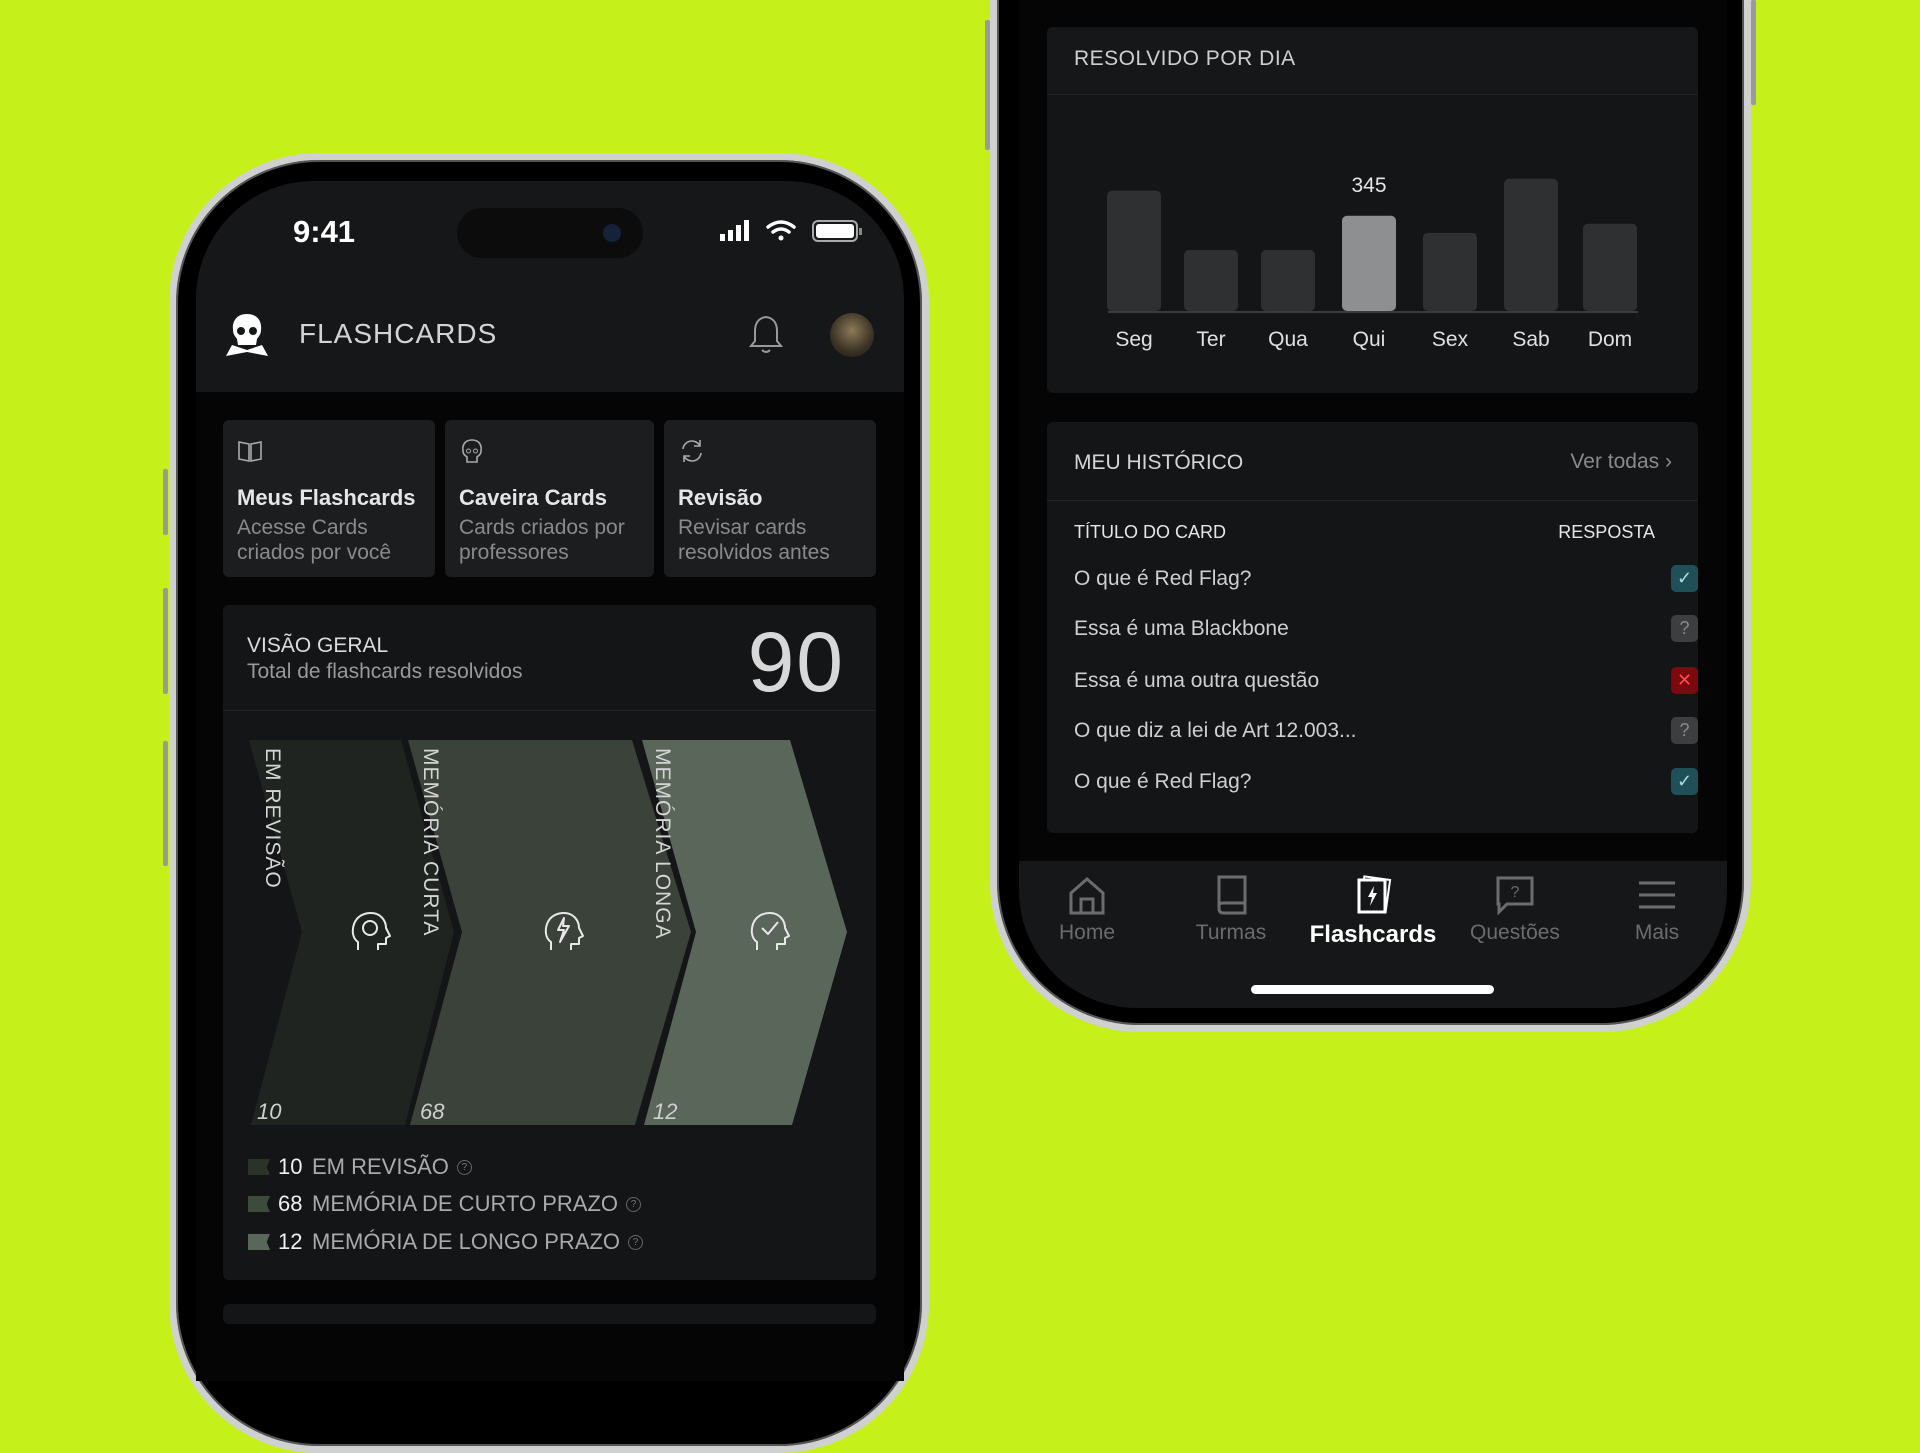 The height and width of the screenshot is (1453, 1920). I want to click on see-all-label: Ver todas, so click(1615, 461).